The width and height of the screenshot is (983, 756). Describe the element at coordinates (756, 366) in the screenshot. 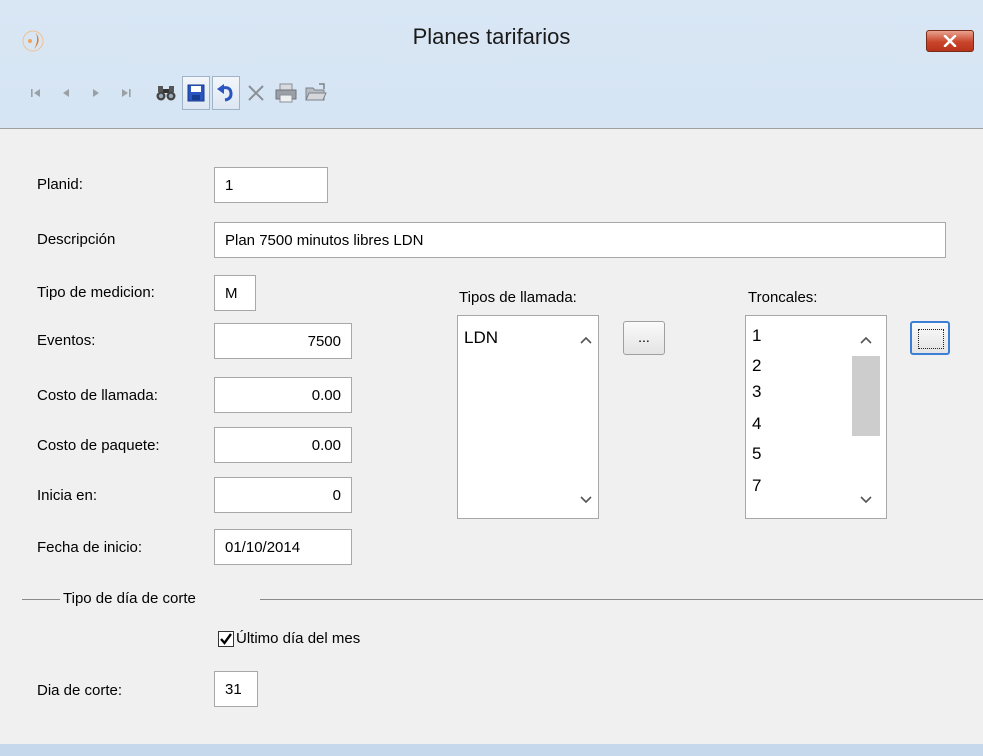

I see `list-item: 2` at that location.